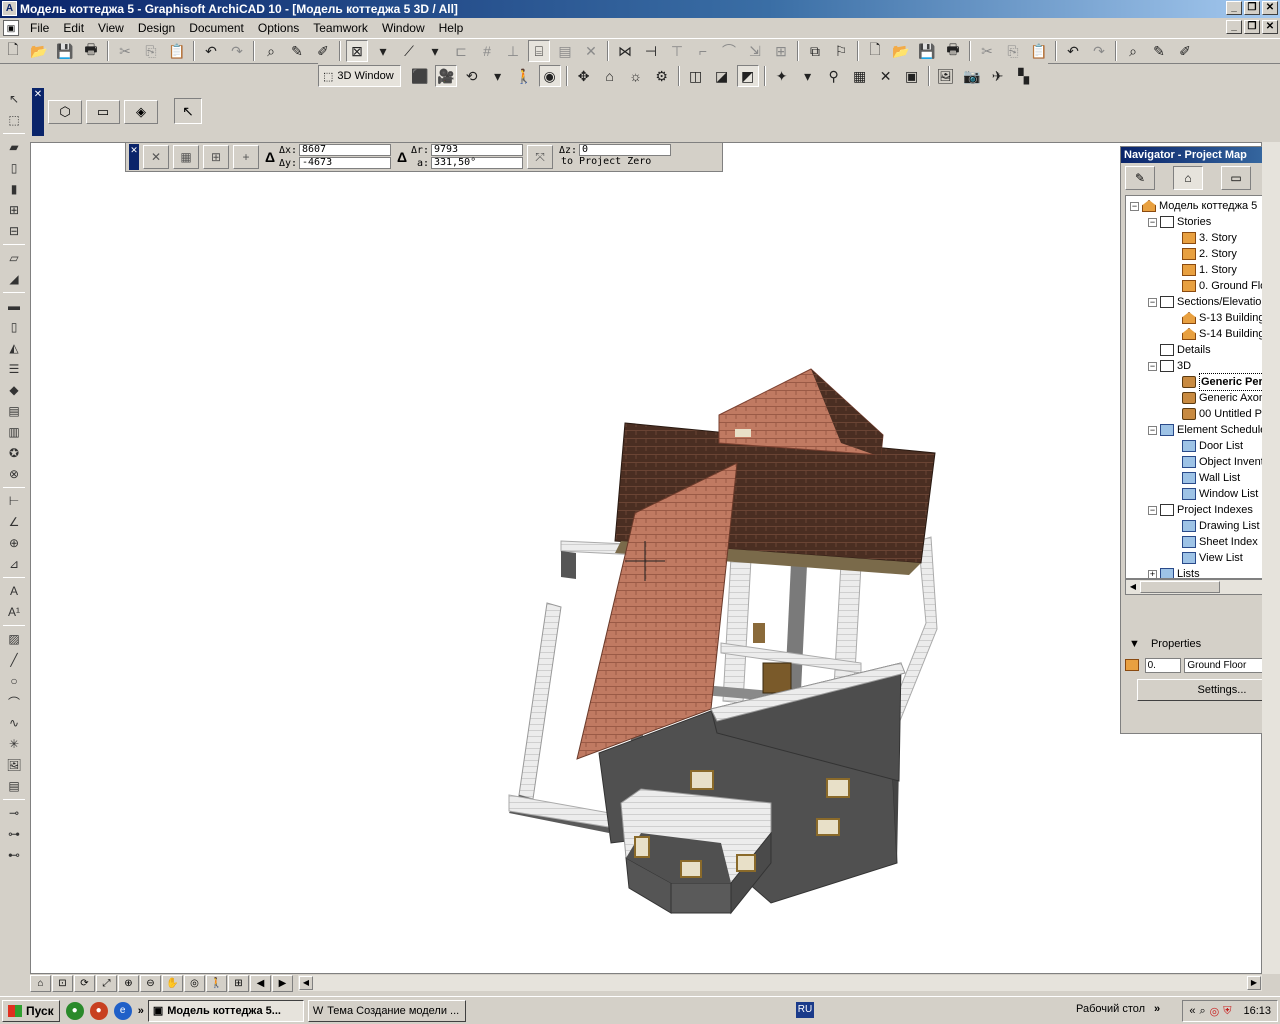  I want to click on close-button: ✕, so click(1270, 8).